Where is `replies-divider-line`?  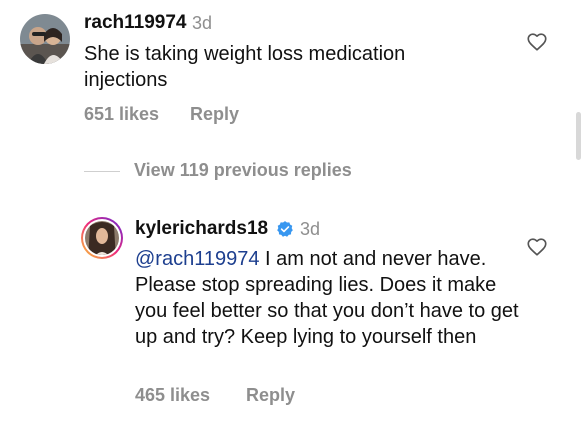
replies-divider-line is located at coordinates (102, 171).